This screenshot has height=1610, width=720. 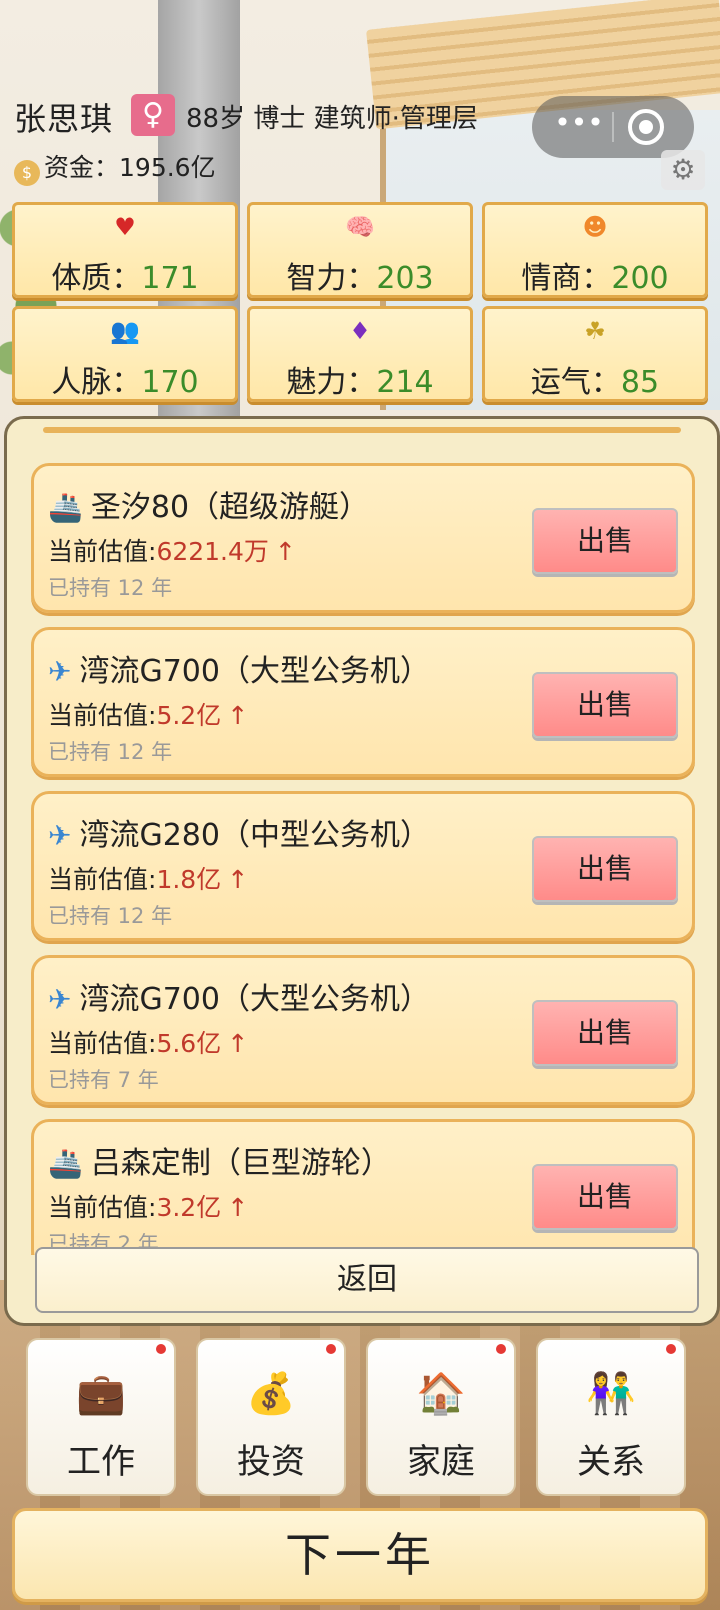 What do you see at coordinates (64, 119) in the screenshot?
I see `character-name: 张思琪` at bounding box center [64, 119].